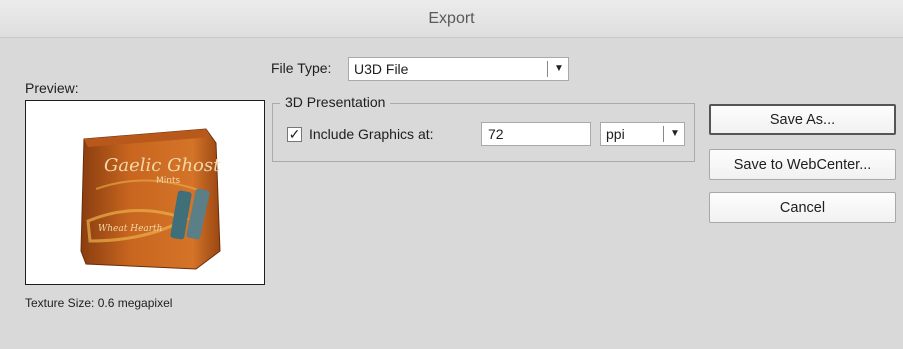  What do you see at coordinates (458, 69) in the screenshot?
I see `file-type-select: U3D File ▼` at bounding box center [458, 69].